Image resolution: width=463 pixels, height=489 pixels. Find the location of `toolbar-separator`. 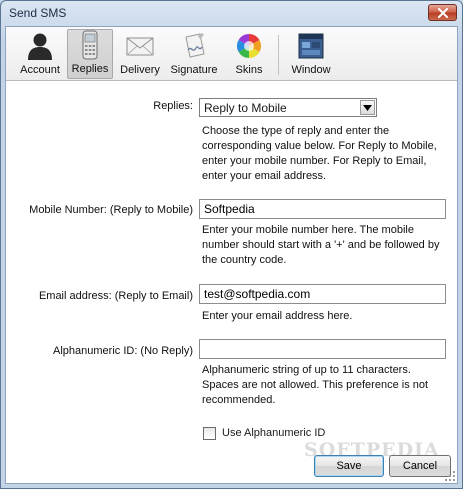

toolbar-separator is located at coordinates (278, 55).